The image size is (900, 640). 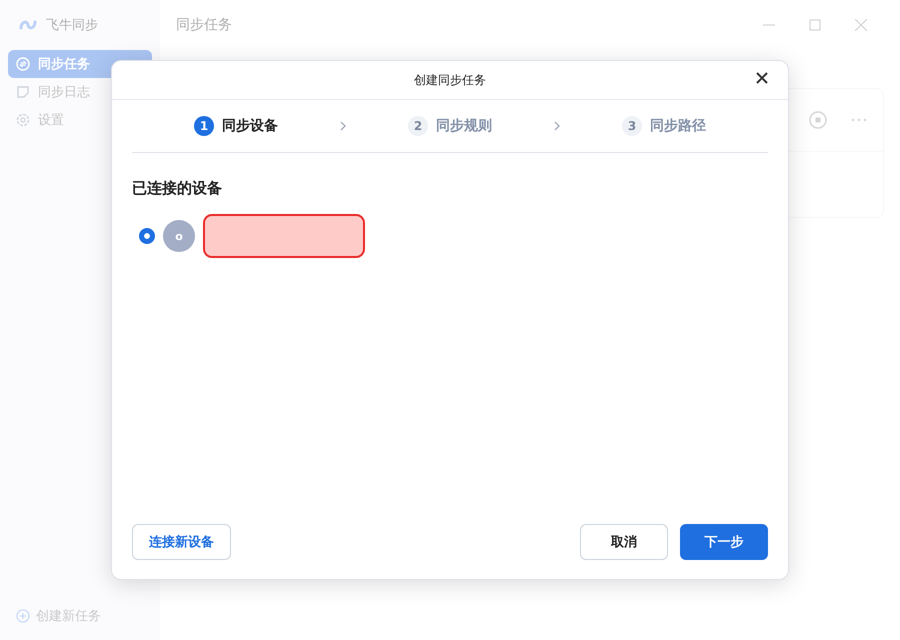 I want to click on dialog-title: 创建同步任务, so click(x=450, y=80).